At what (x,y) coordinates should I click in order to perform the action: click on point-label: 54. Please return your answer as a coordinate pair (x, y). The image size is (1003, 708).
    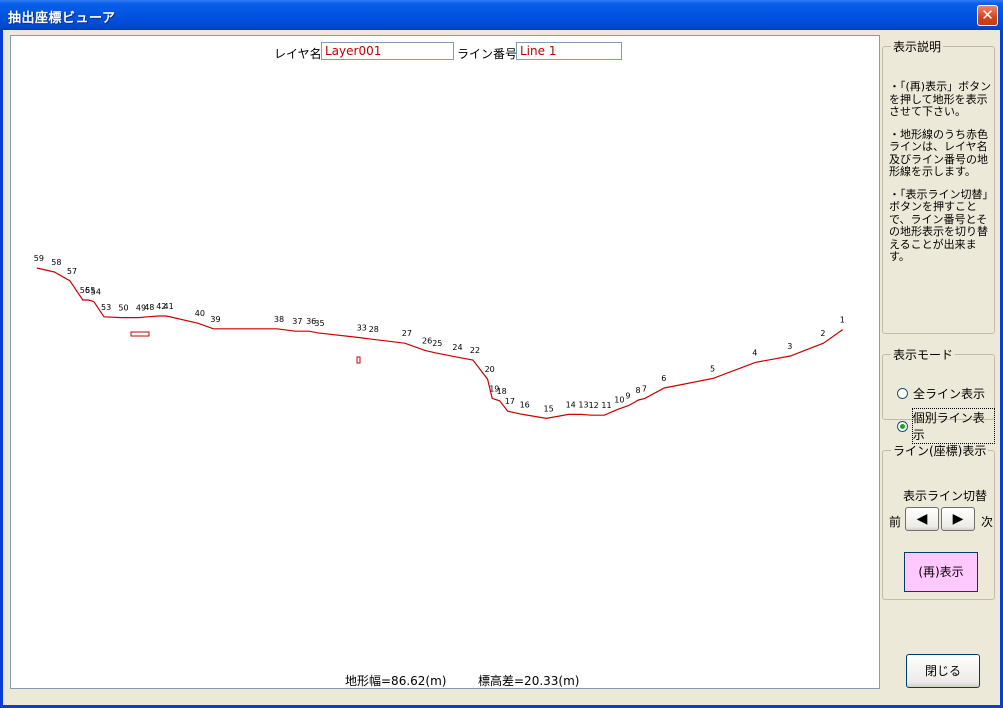
    Looking at the image, I should click on (96, 292).